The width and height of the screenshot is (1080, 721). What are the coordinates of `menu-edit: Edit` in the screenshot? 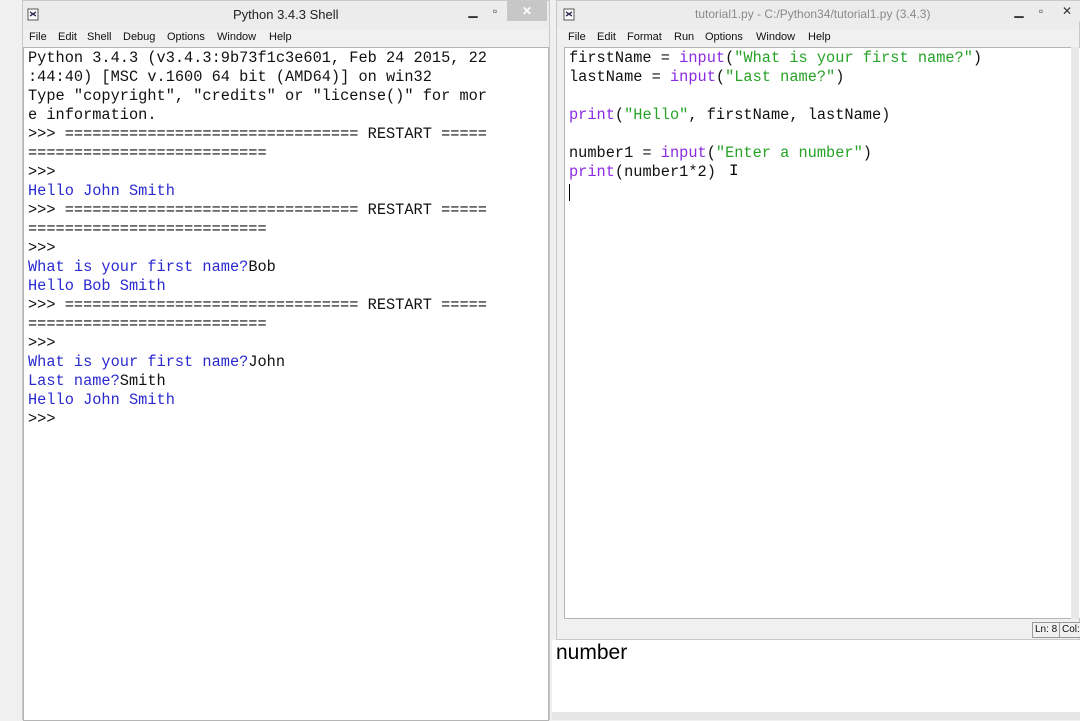 It's located at (67, 37).